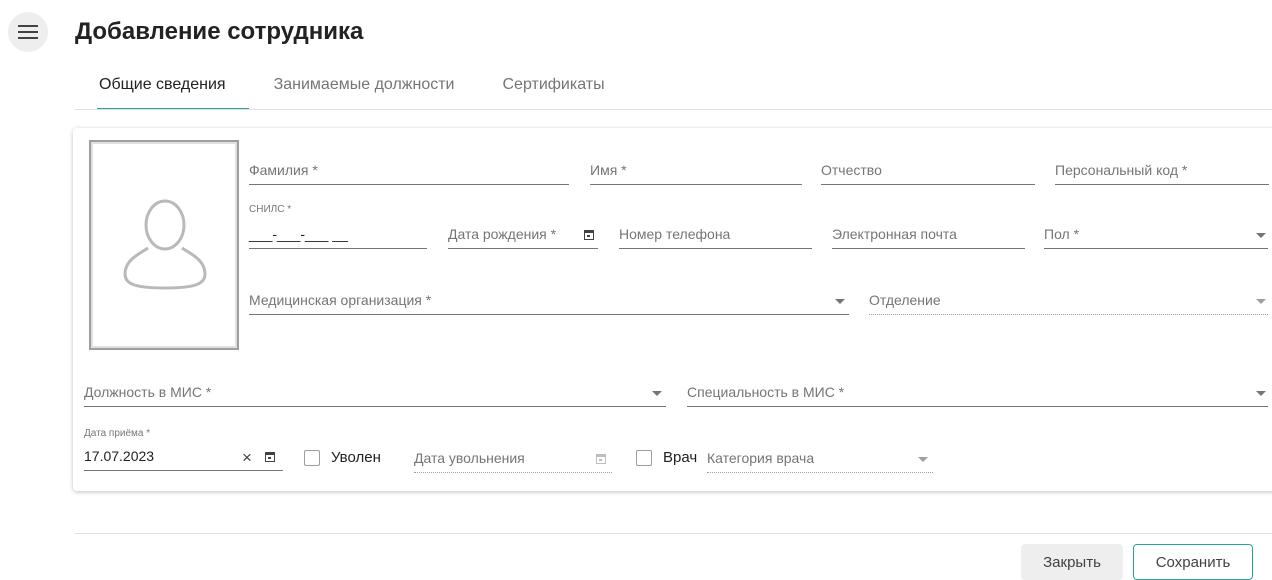  Describe the element at coordinates (673, 533) in the screenshot. I see `footer-divider` at that location.